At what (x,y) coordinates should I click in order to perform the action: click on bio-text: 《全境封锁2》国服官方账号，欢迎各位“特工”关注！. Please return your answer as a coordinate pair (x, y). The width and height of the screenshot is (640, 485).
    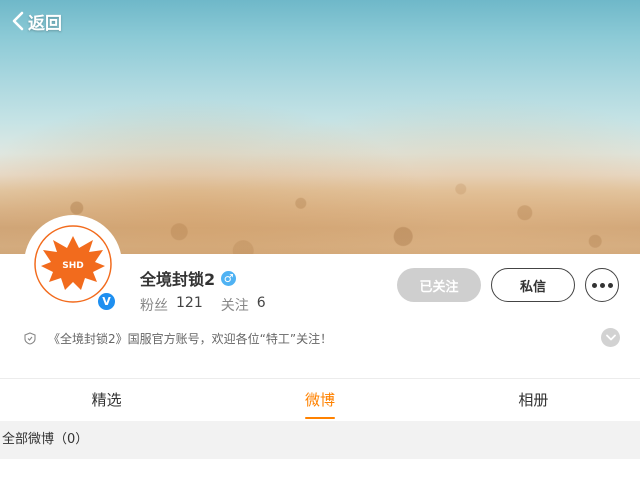
    Looking at the image, I should click on (190, 338).